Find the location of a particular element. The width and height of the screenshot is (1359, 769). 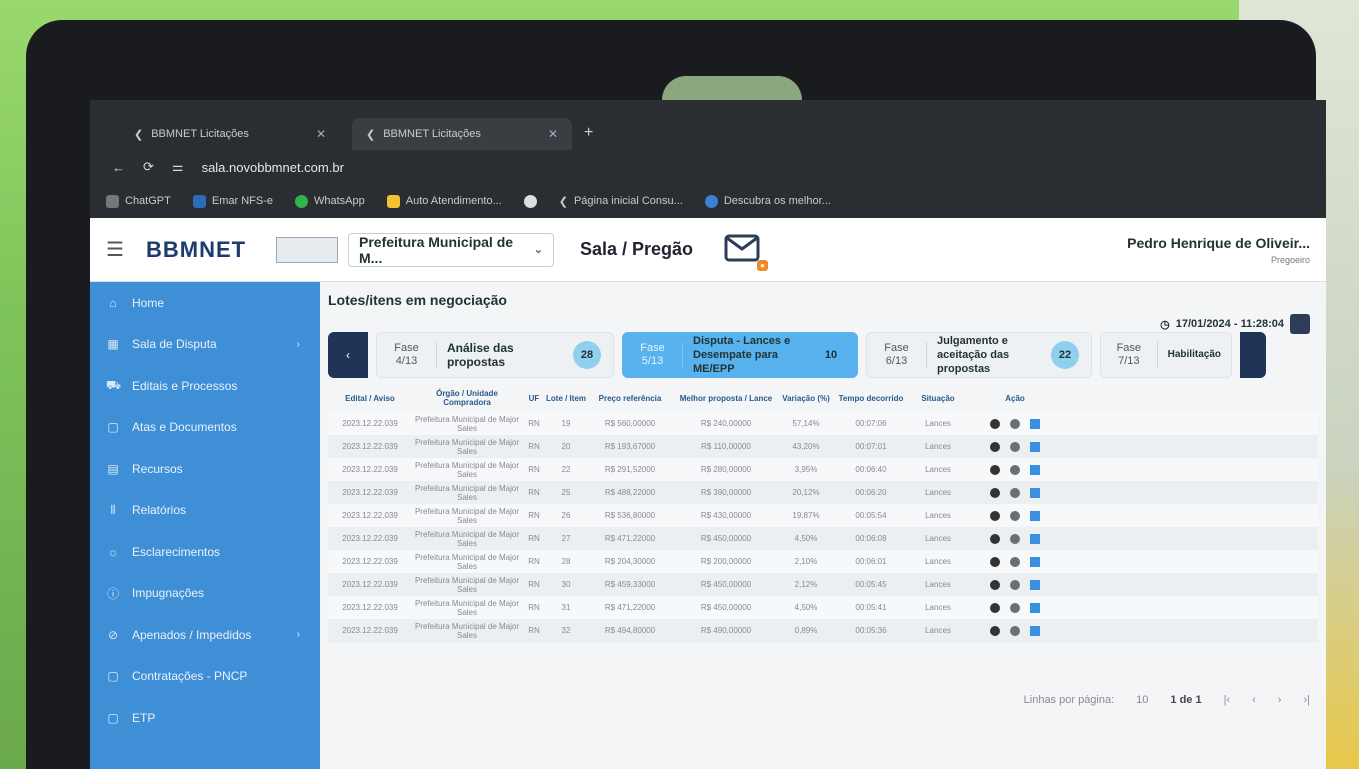

cell-melhor: R$ 280,00000 is located at coordinates (726, 469).